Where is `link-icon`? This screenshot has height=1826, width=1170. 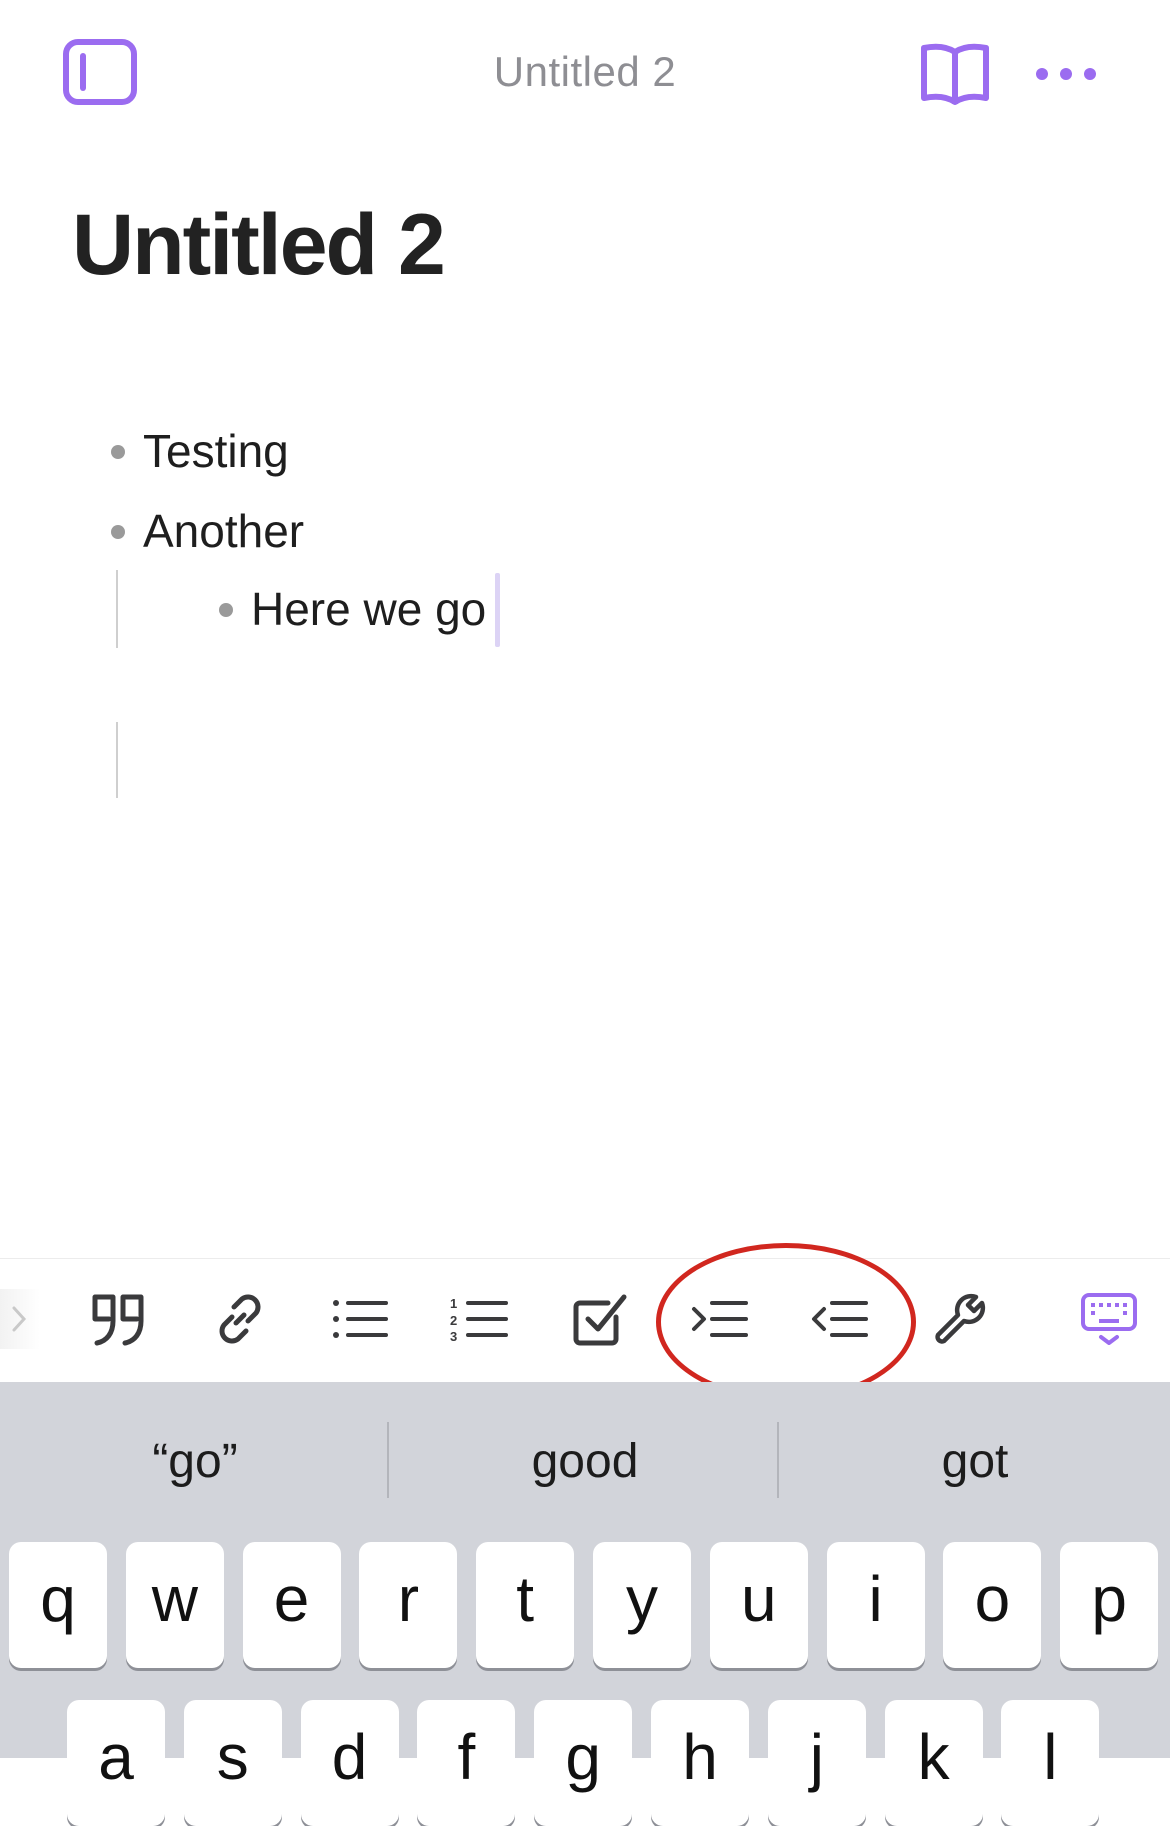 link-icon is located at coordinates (240, 1319).